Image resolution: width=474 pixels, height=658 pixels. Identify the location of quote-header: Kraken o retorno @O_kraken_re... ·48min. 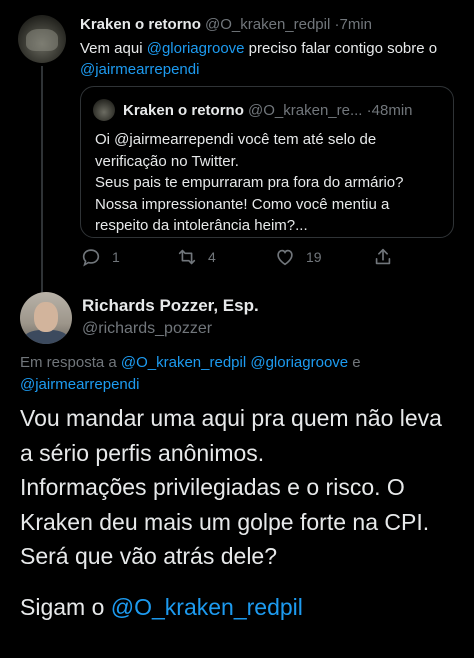
(268, 110).